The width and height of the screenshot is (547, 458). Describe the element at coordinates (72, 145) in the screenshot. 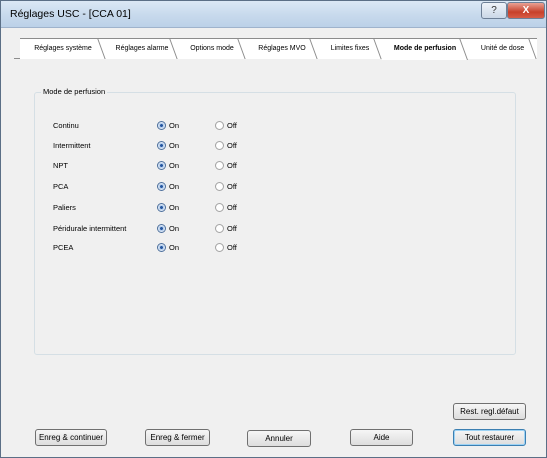

I see `mode-label: Intermittent` at that location.